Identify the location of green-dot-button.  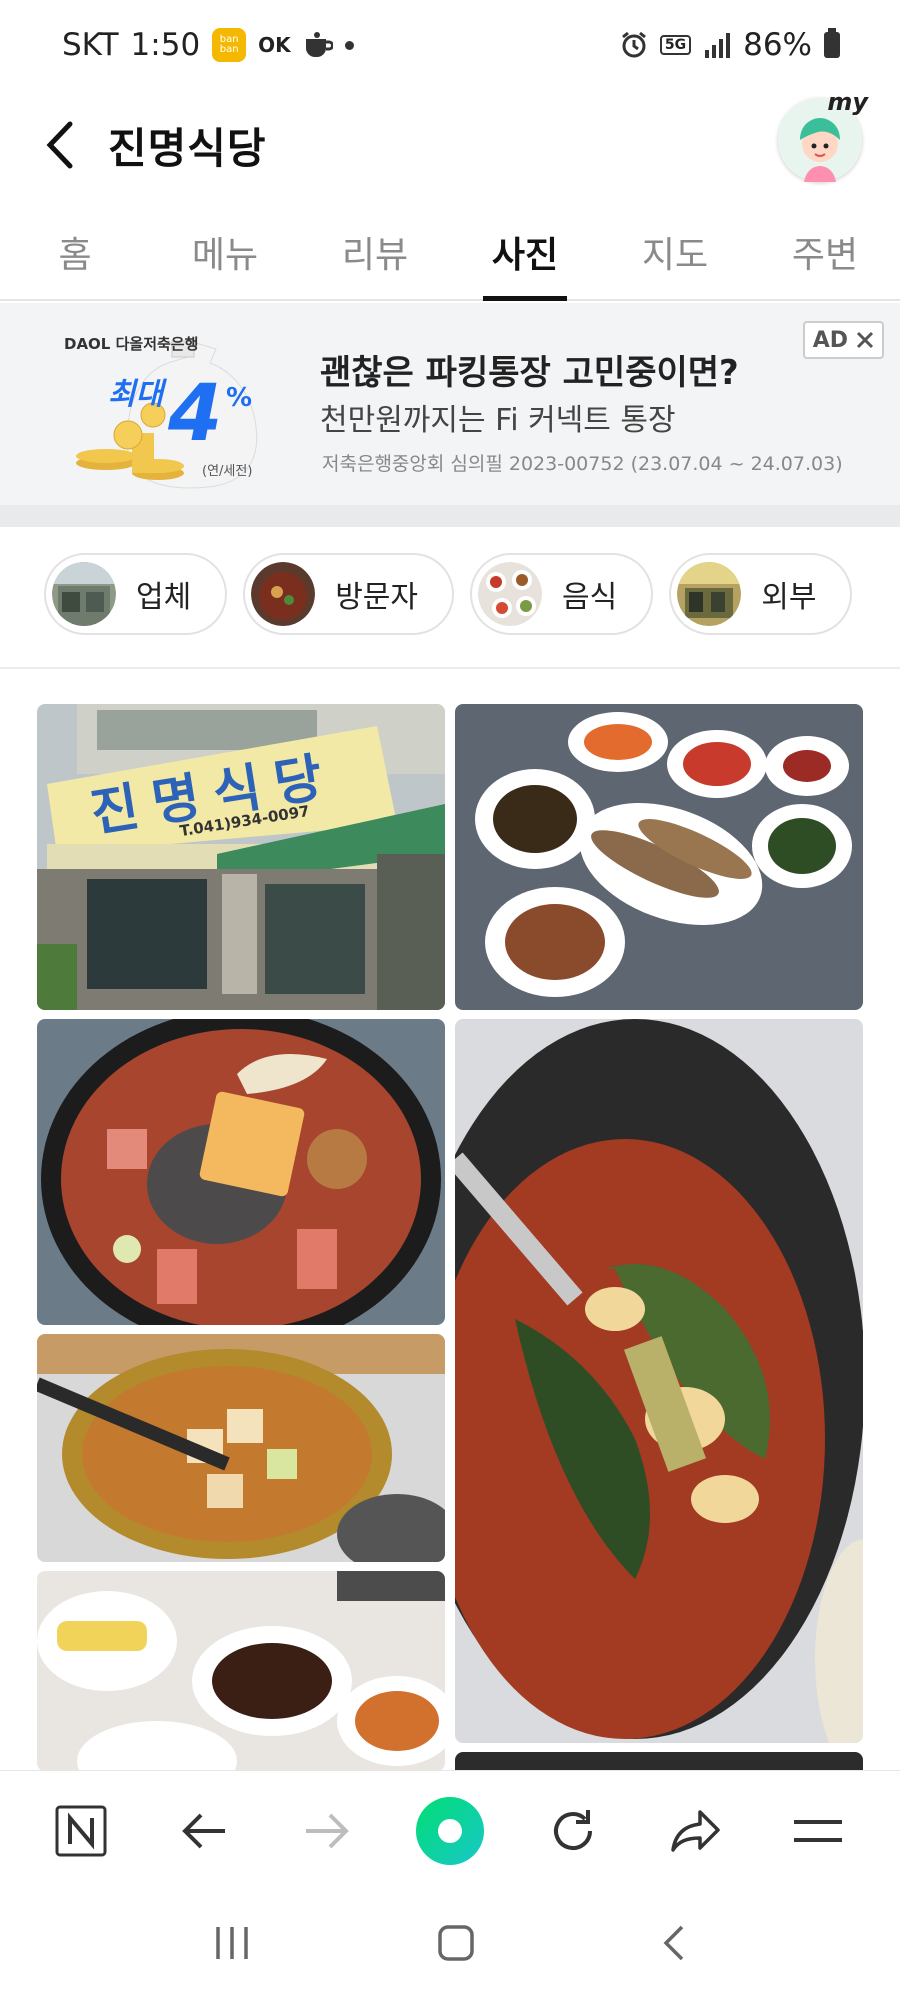
(450, 1831).